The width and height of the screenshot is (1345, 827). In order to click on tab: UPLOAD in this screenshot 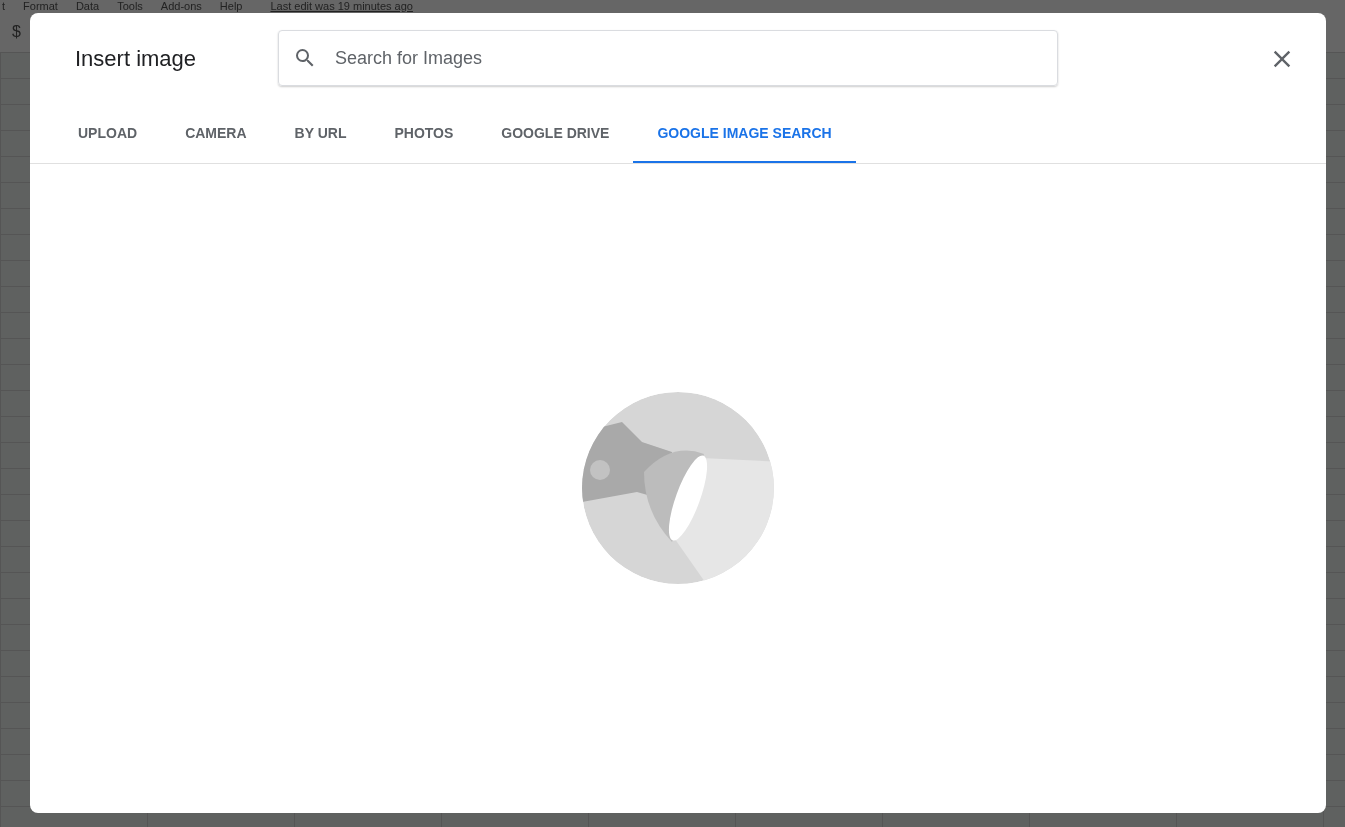, I will do `click(108, 134)`.